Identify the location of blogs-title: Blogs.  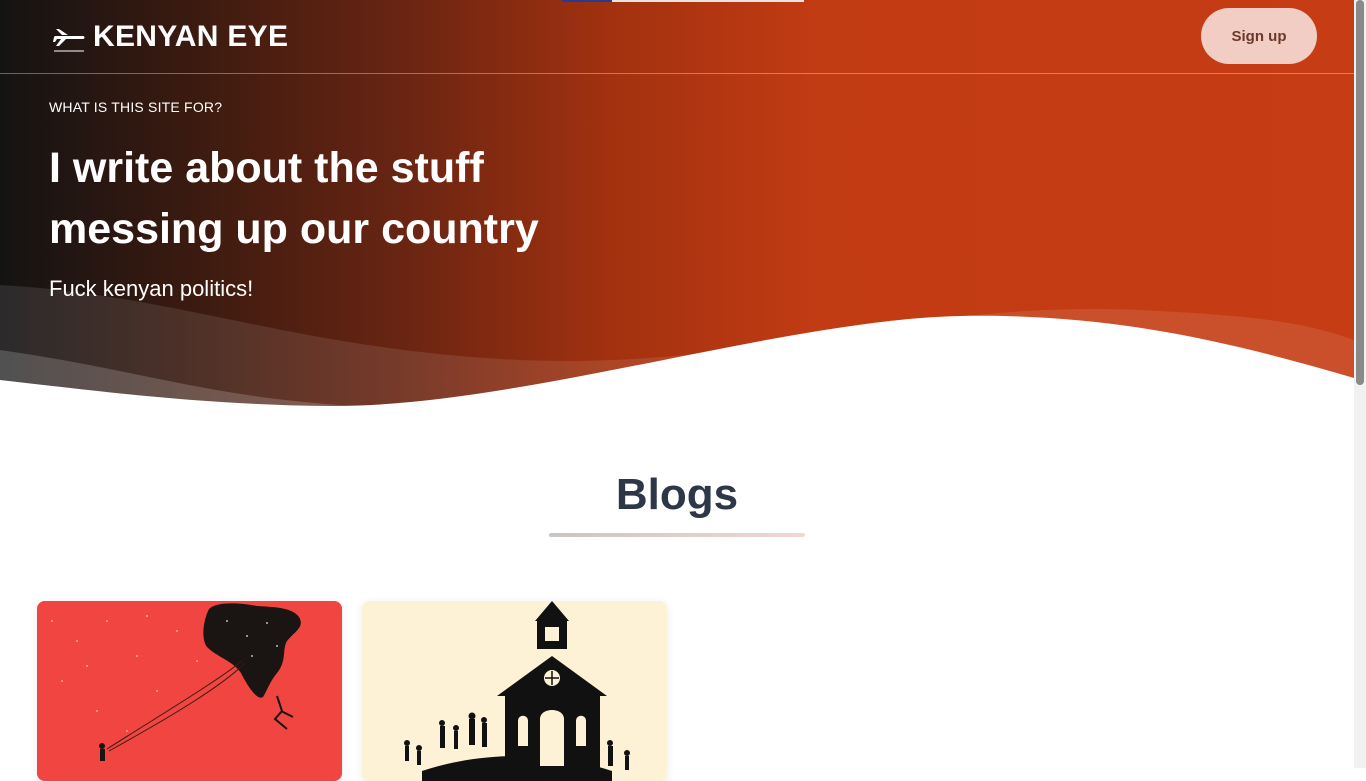
(677, 494).